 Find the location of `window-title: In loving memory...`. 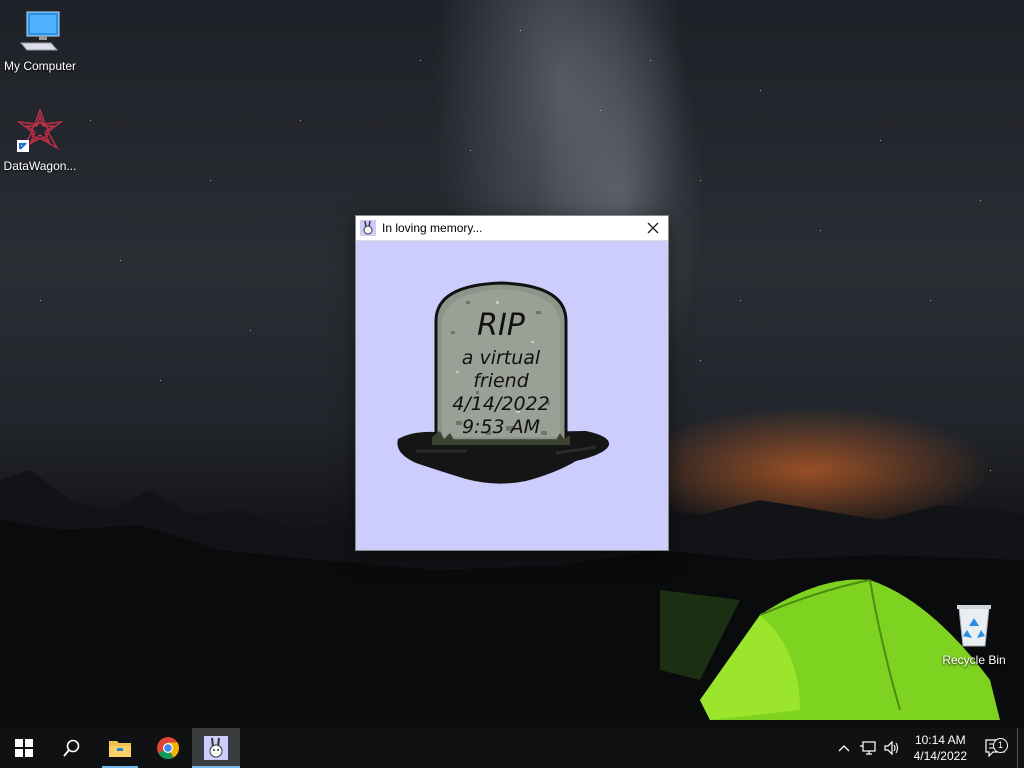

window-title: In loving memory... is located at coordinates (432, 228).